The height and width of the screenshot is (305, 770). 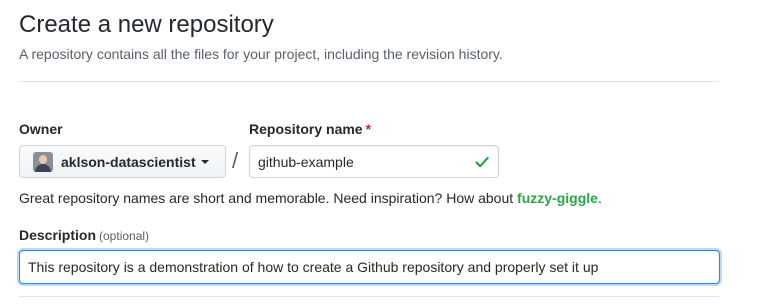 I want to click on hint-suffix: ., so click(x=599, y=198).